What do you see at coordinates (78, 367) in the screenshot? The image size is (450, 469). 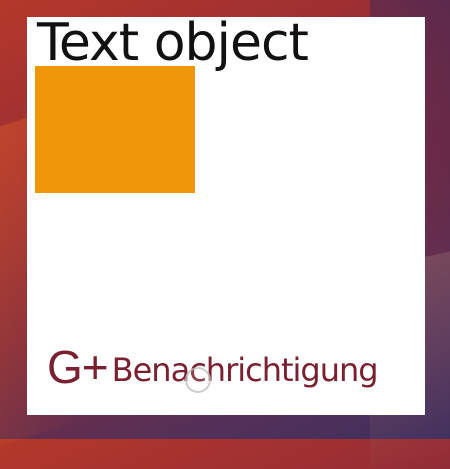 I see `google-plus-icon: G+` at bounding box center [78, 367].